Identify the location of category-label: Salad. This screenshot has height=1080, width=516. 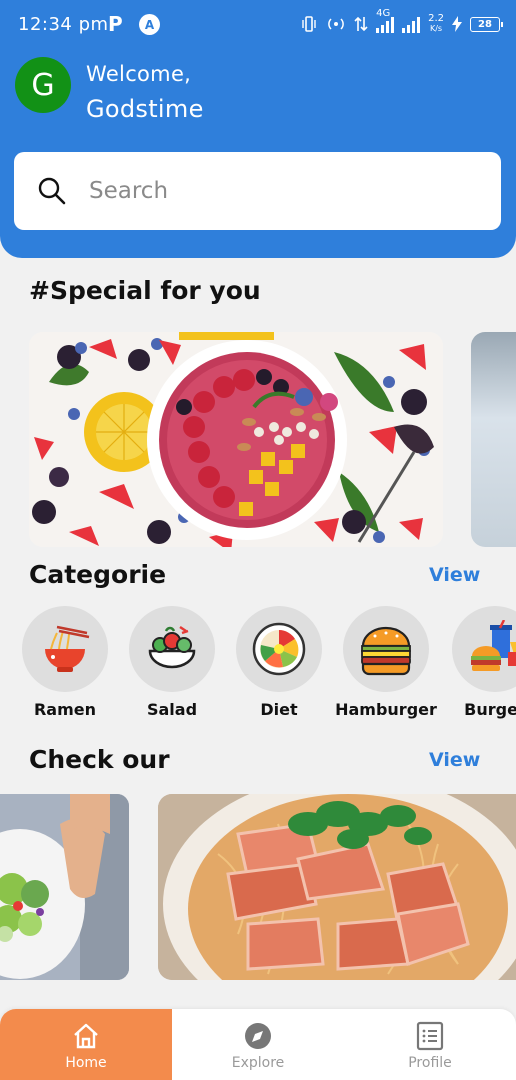
(172, 709).